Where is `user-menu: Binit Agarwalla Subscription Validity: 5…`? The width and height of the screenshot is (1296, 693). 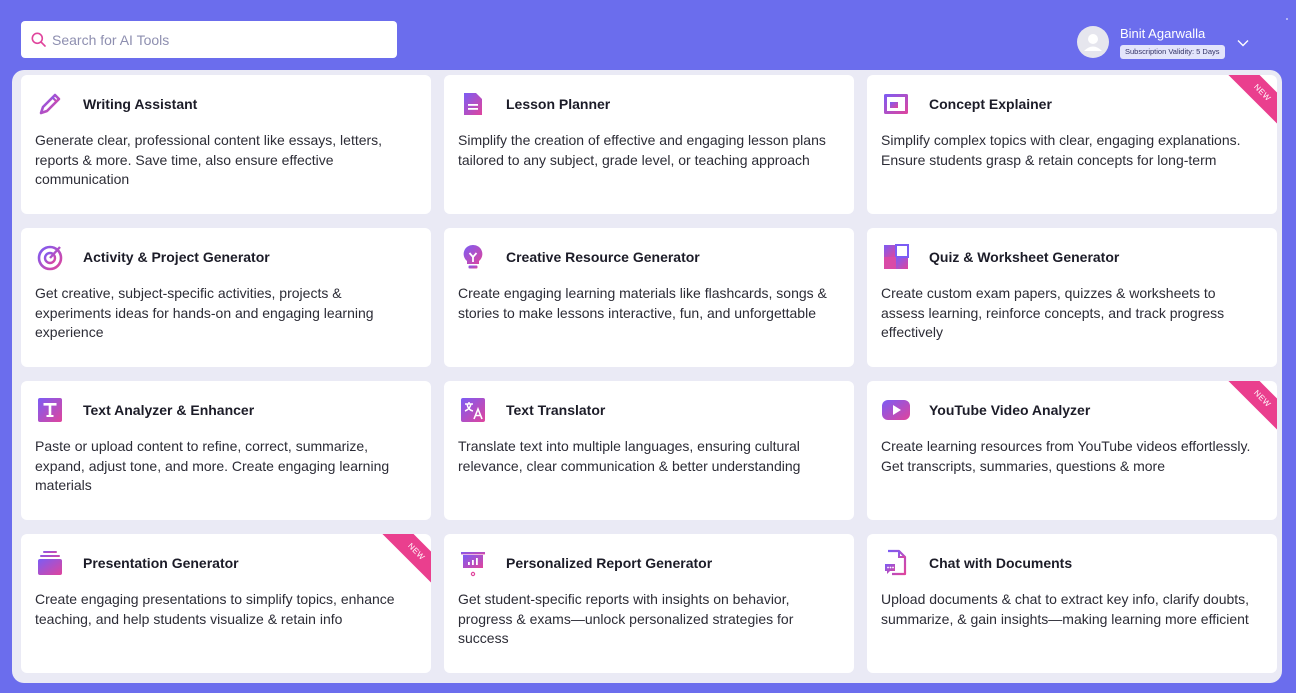 user-menu: Binit Agarwalla Subscription Validity: 5… is located at coordinates (1163, 42).